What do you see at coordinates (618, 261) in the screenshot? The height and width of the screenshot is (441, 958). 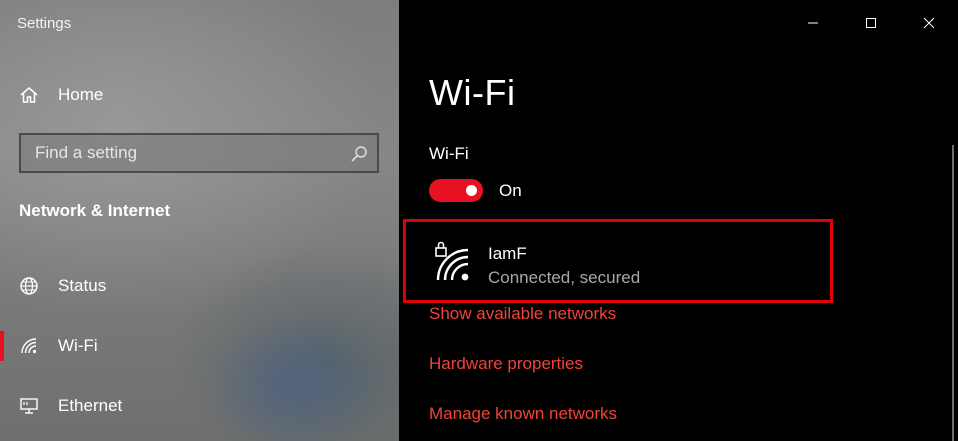 I see `connected-network: IamF Connected, secured` at bounding box center [618, 261].